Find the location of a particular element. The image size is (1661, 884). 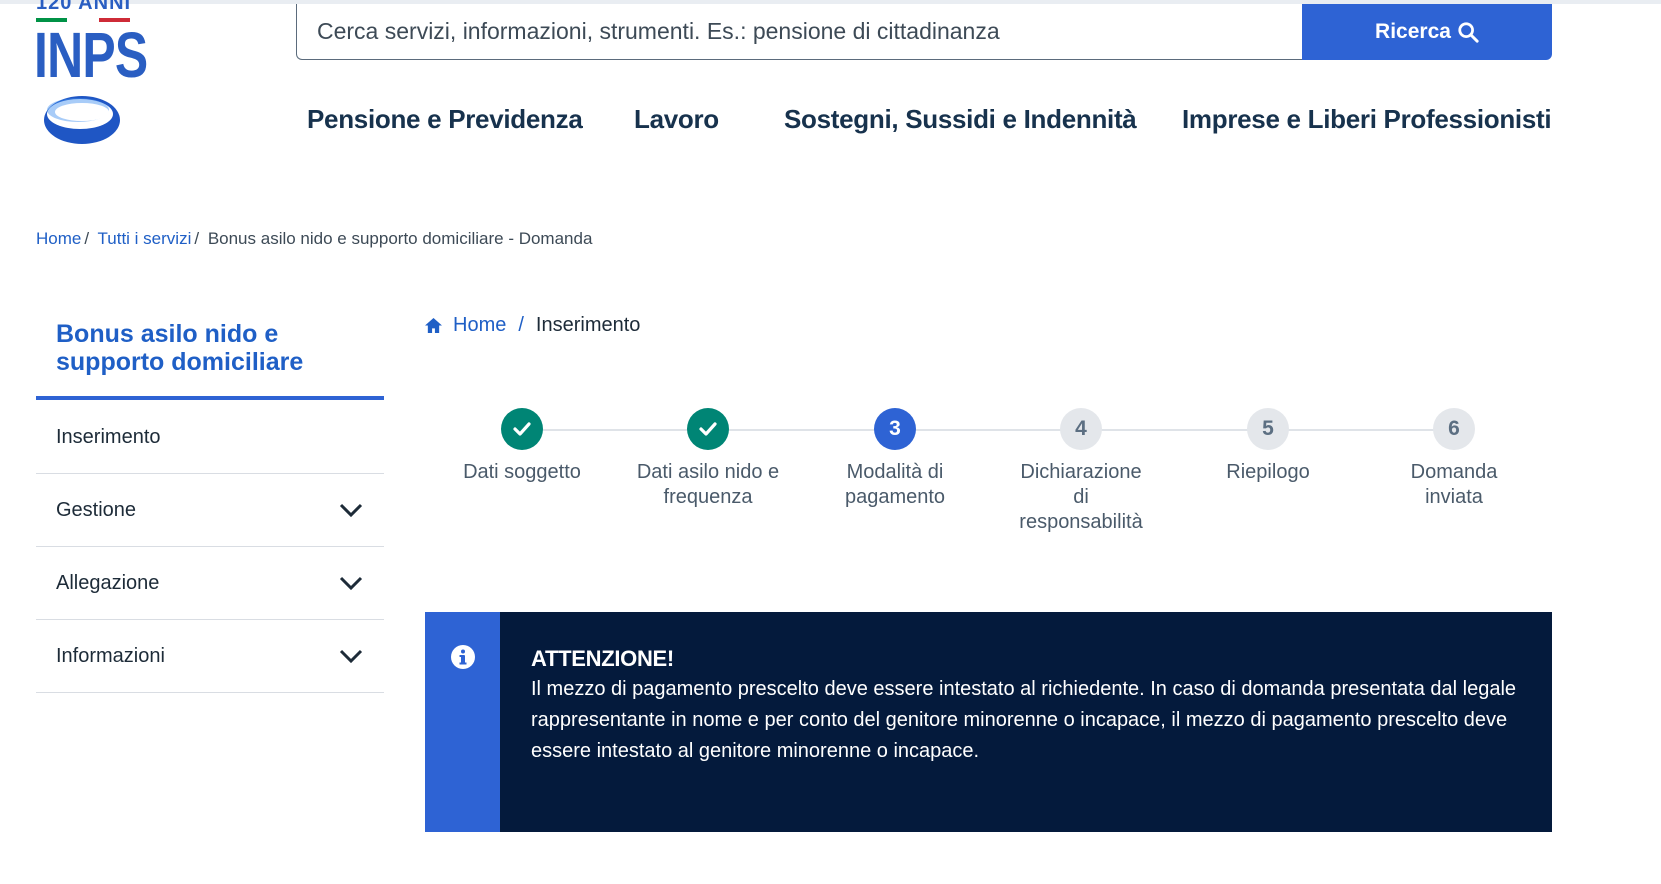

nav-pensione-previdenza: Pensione e Previdenza is located at coordinates (445, 119).